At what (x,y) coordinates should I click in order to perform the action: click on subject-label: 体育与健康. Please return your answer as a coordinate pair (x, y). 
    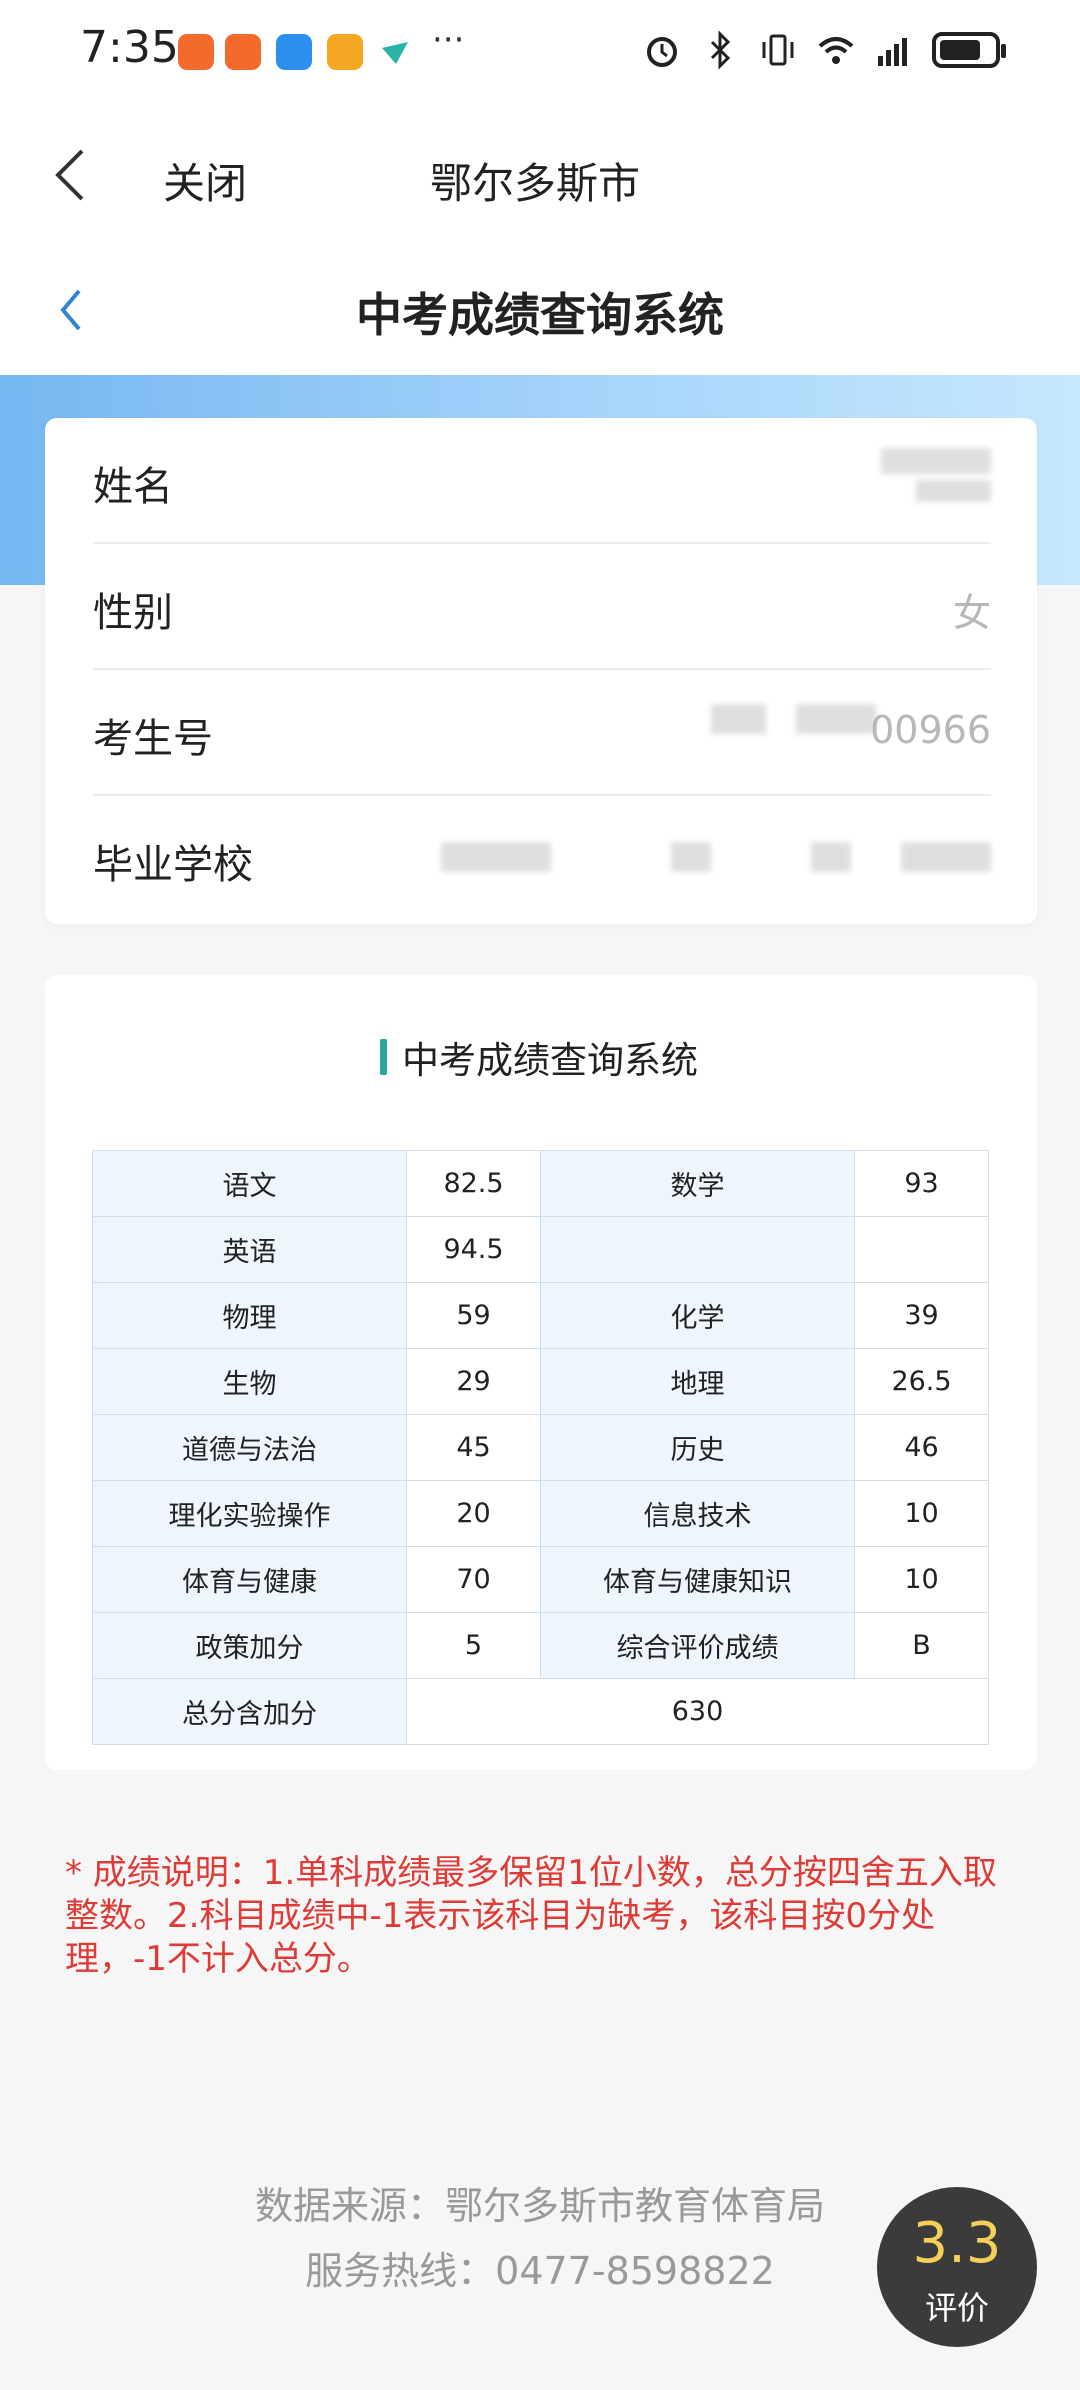
    Looking at the image, I should click on (249, 1579).